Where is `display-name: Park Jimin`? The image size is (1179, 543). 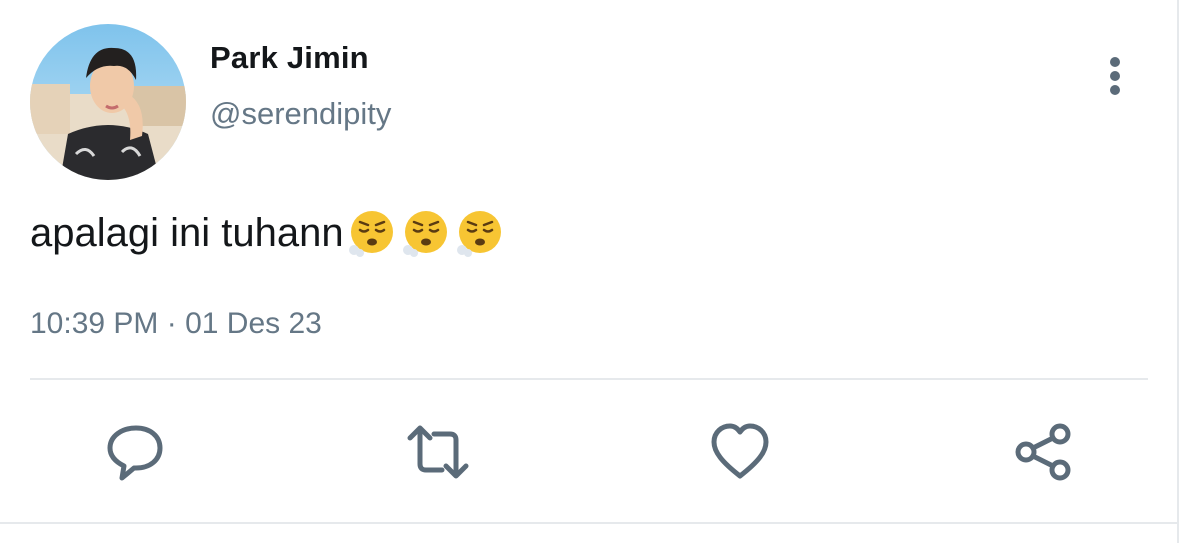 display-name: Park Jimin is located at coordinates (289, 58).